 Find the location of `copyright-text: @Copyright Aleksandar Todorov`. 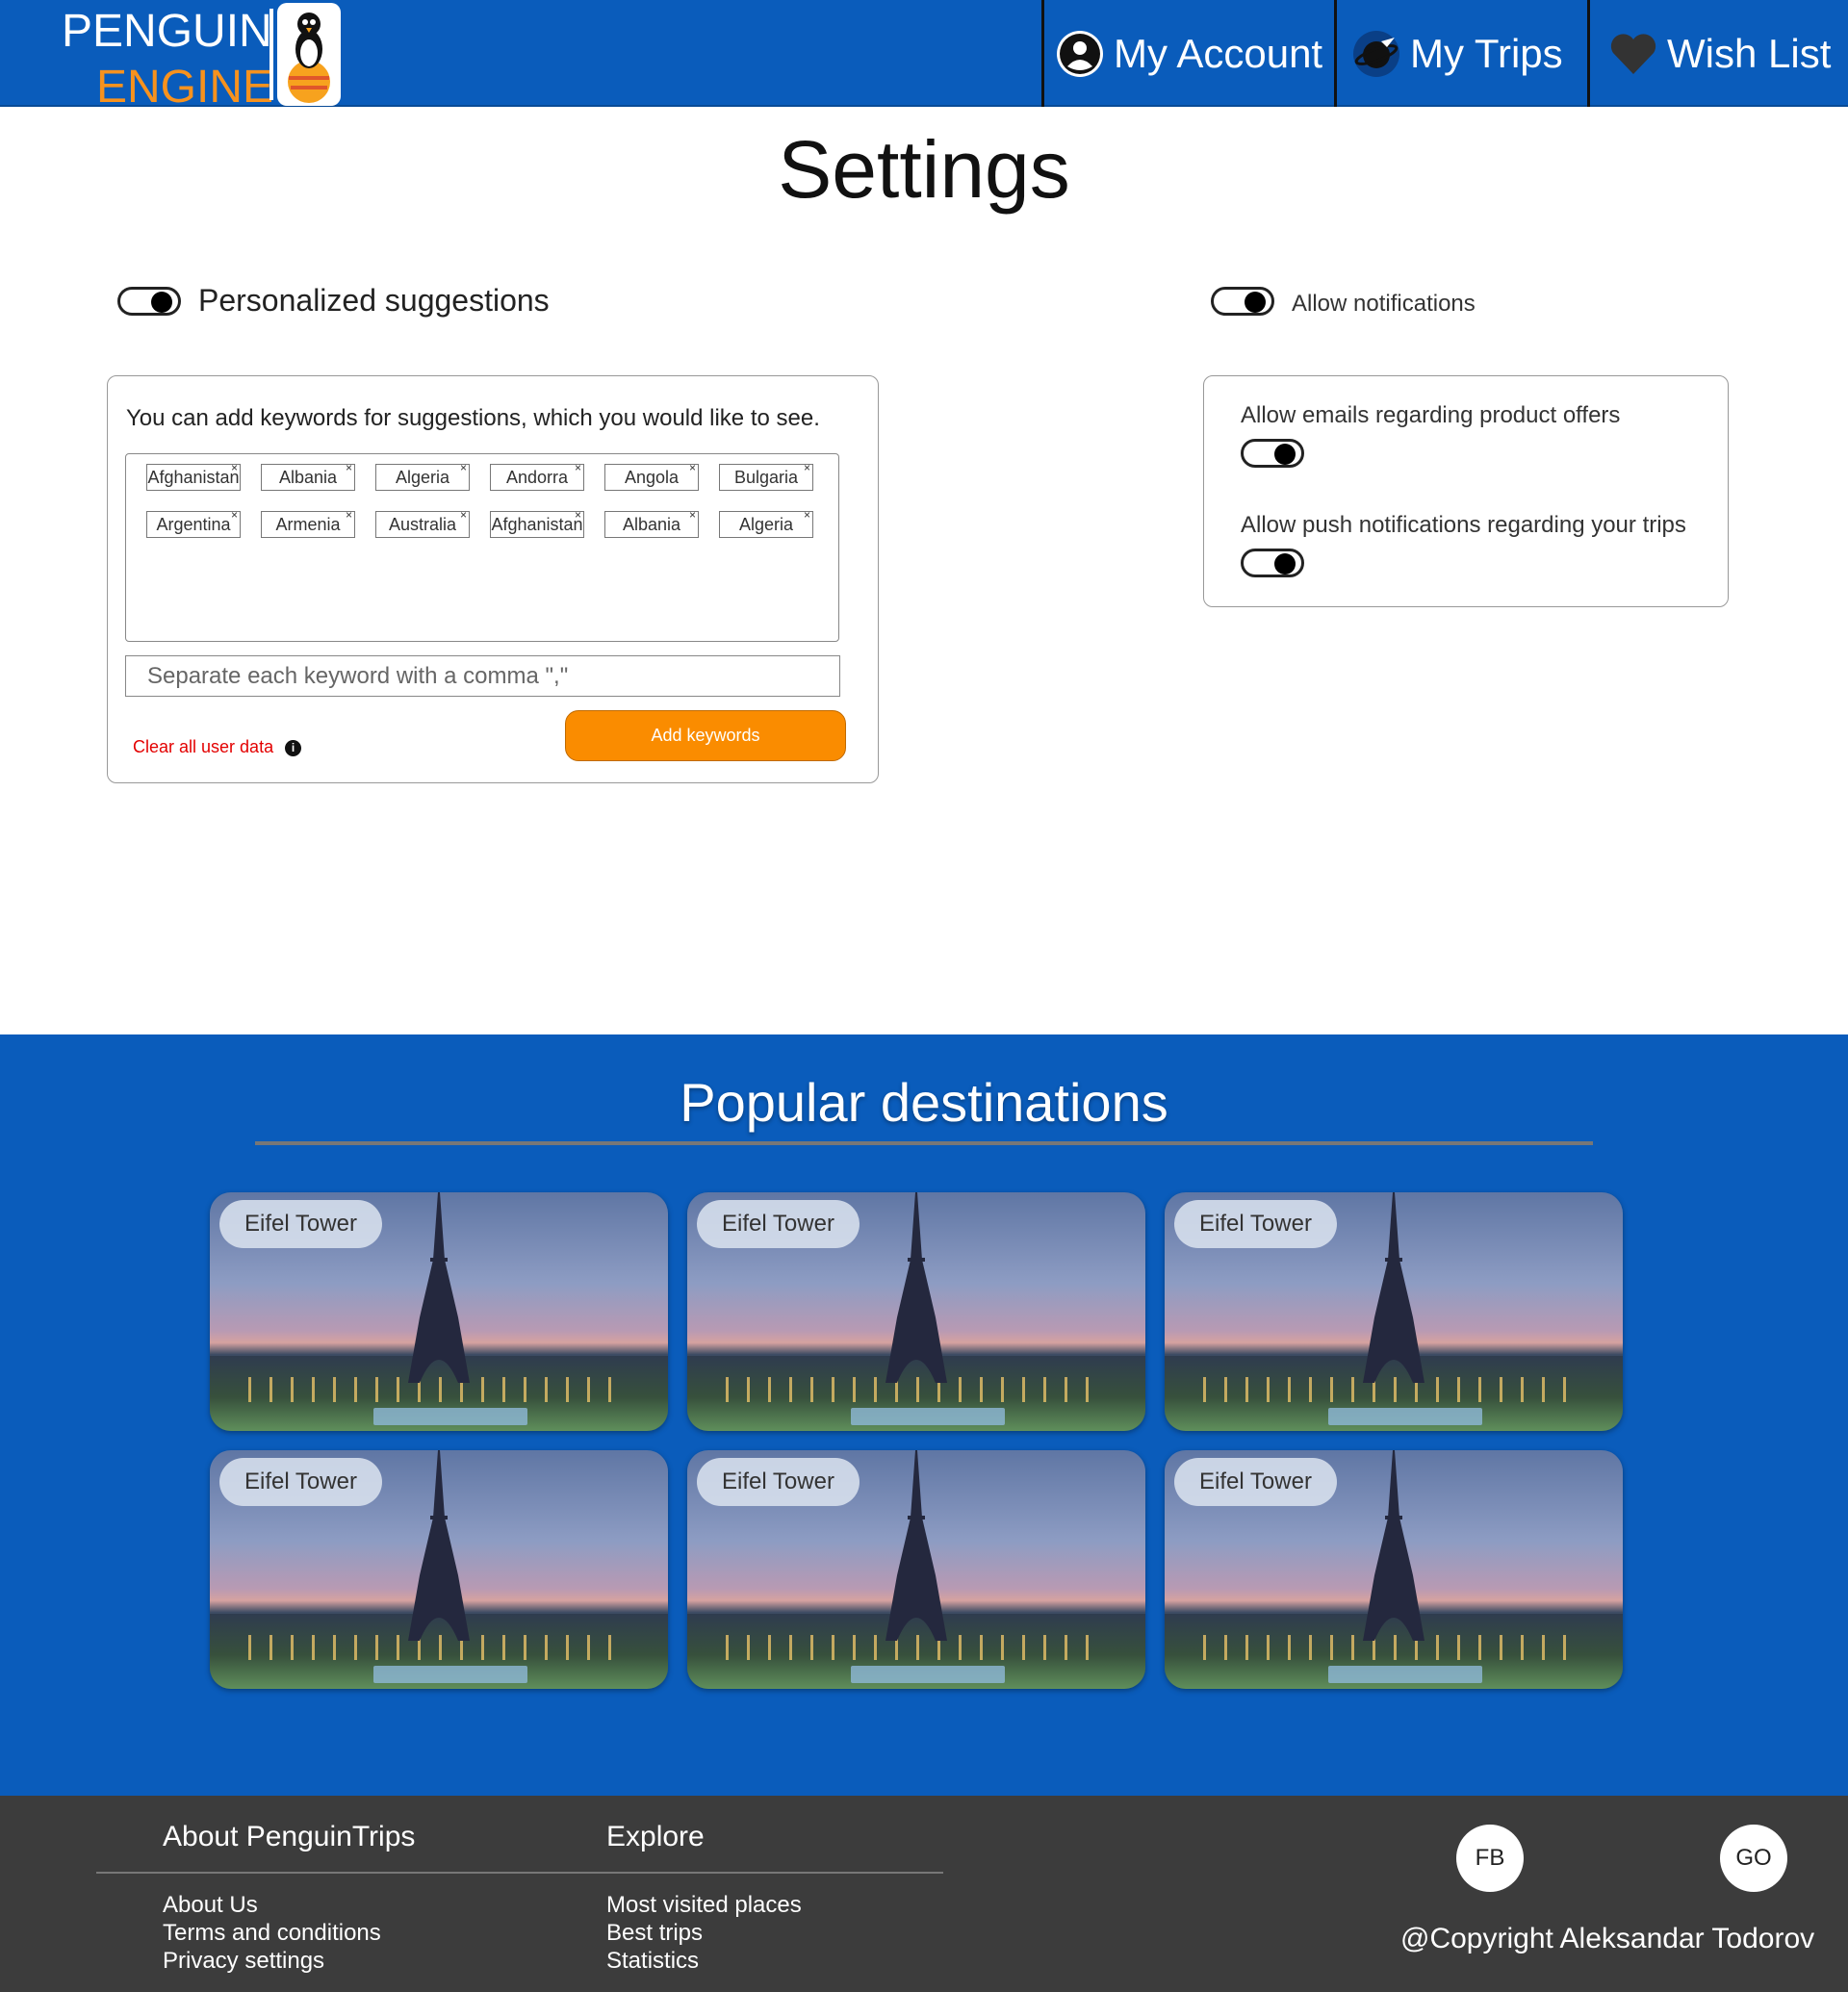

copyright-text: @Copyright Aleksandar Todorov is located at coordinates (1607, 1938).